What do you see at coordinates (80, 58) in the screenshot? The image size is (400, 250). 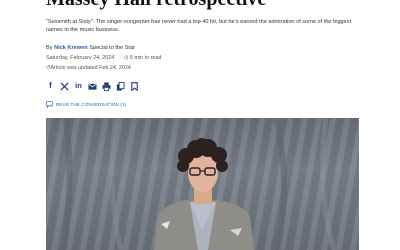 I see `publish-date: Saturday, February 24, 2024` at bounding box center [80, 58].